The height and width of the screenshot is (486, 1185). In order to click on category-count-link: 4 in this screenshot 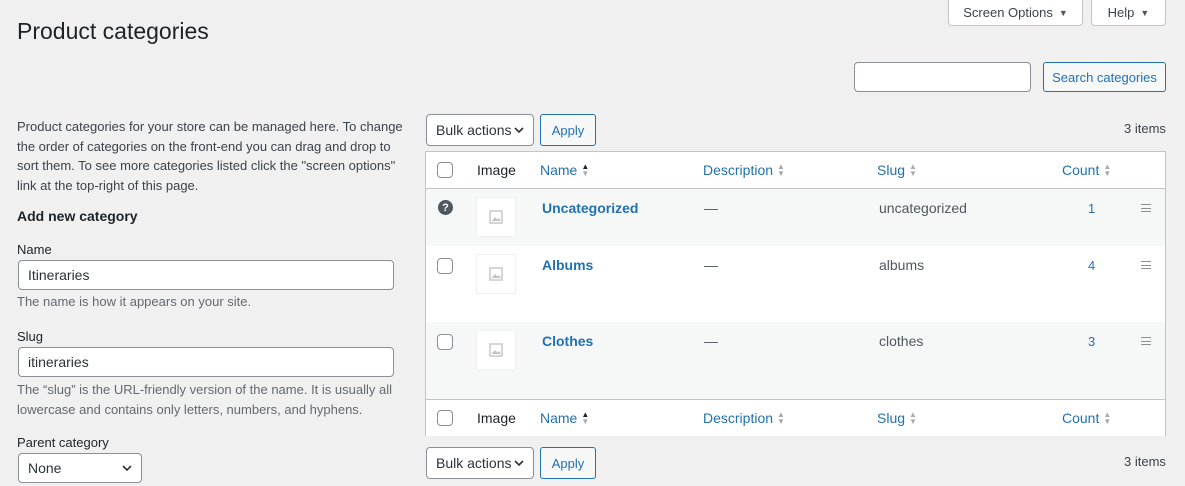, I will do `click(1091, 265)`.